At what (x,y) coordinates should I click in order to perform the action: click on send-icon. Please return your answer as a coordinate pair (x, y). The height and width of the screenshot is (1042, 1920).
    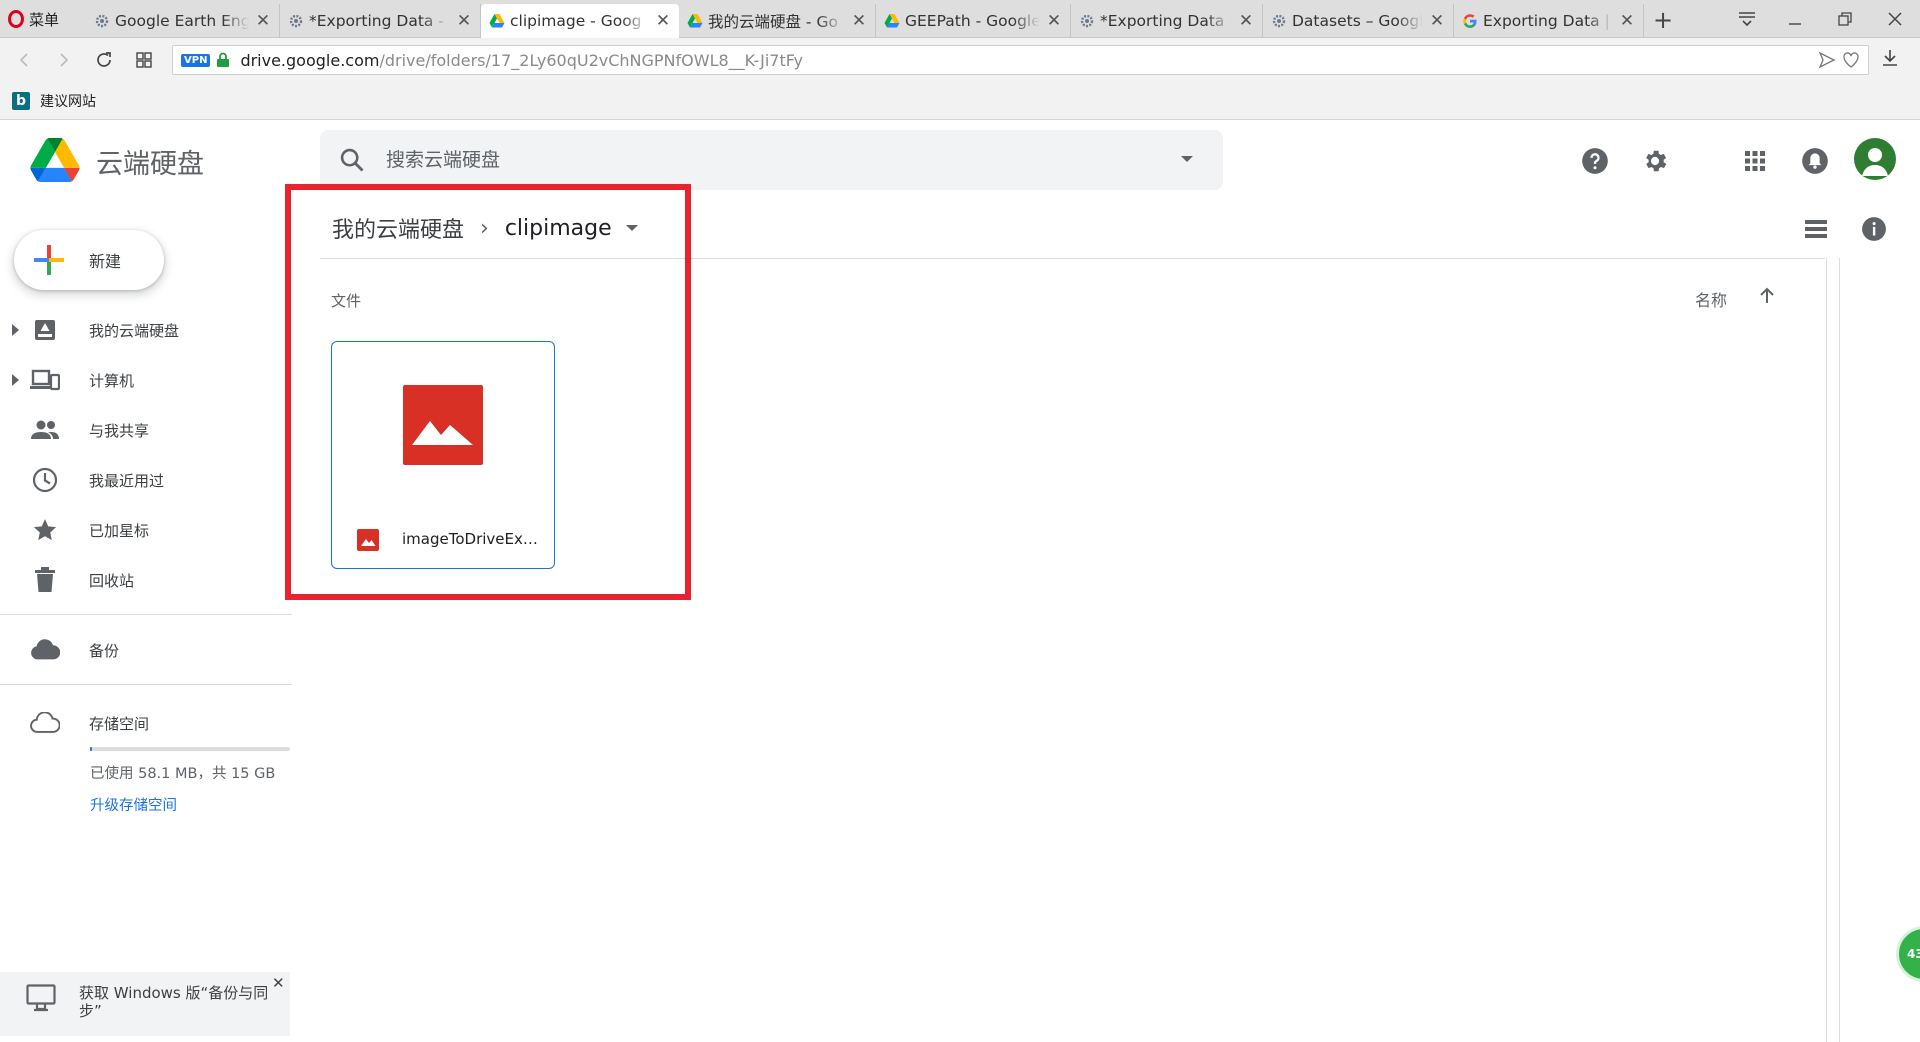
    Looking at the image, I should click on (1827, 60).